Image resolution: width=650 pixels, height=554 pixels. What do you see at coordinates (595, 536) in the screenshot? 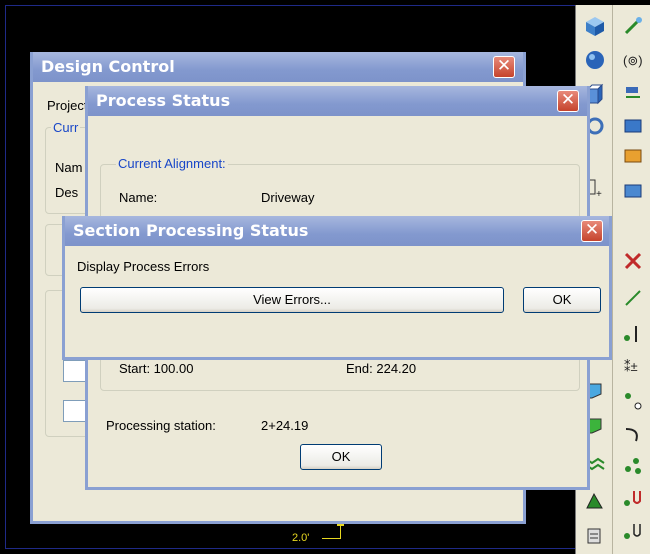
I see `tool-f-icon` at bounding box center [595, 536].